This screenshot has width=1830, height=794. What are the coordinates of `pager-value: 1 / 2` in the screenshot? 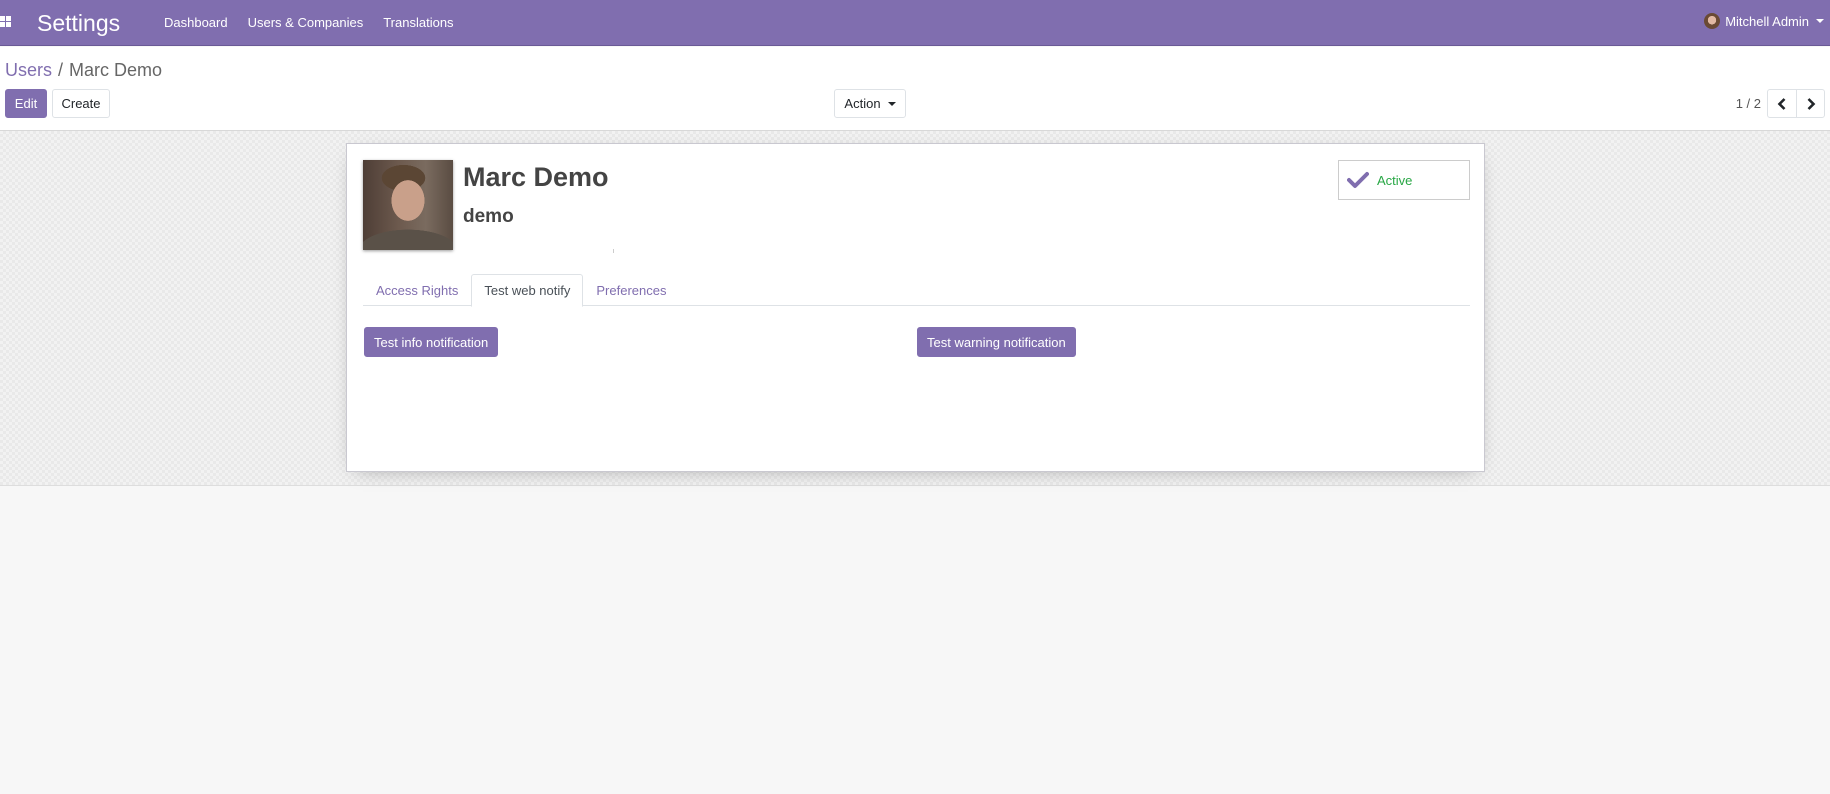 It's located at (1748, 103).